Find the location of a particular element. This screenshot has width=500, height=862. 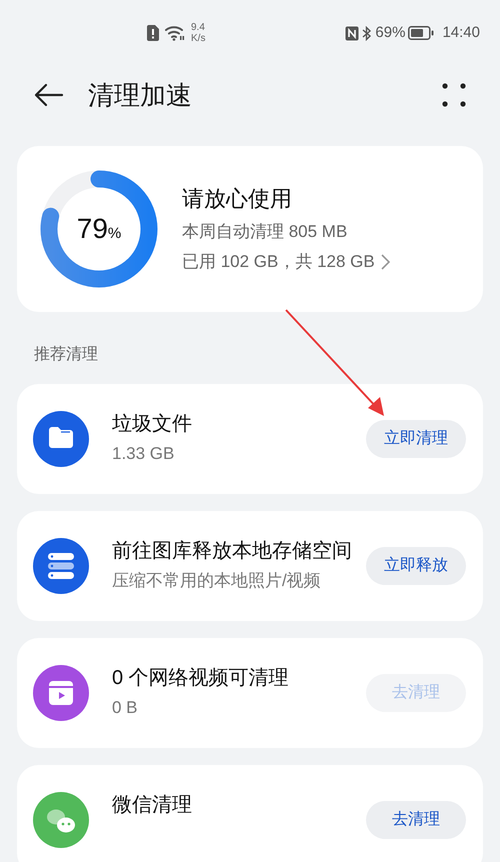

item-subtitle: 0 B is located at coordinates (125, 708).